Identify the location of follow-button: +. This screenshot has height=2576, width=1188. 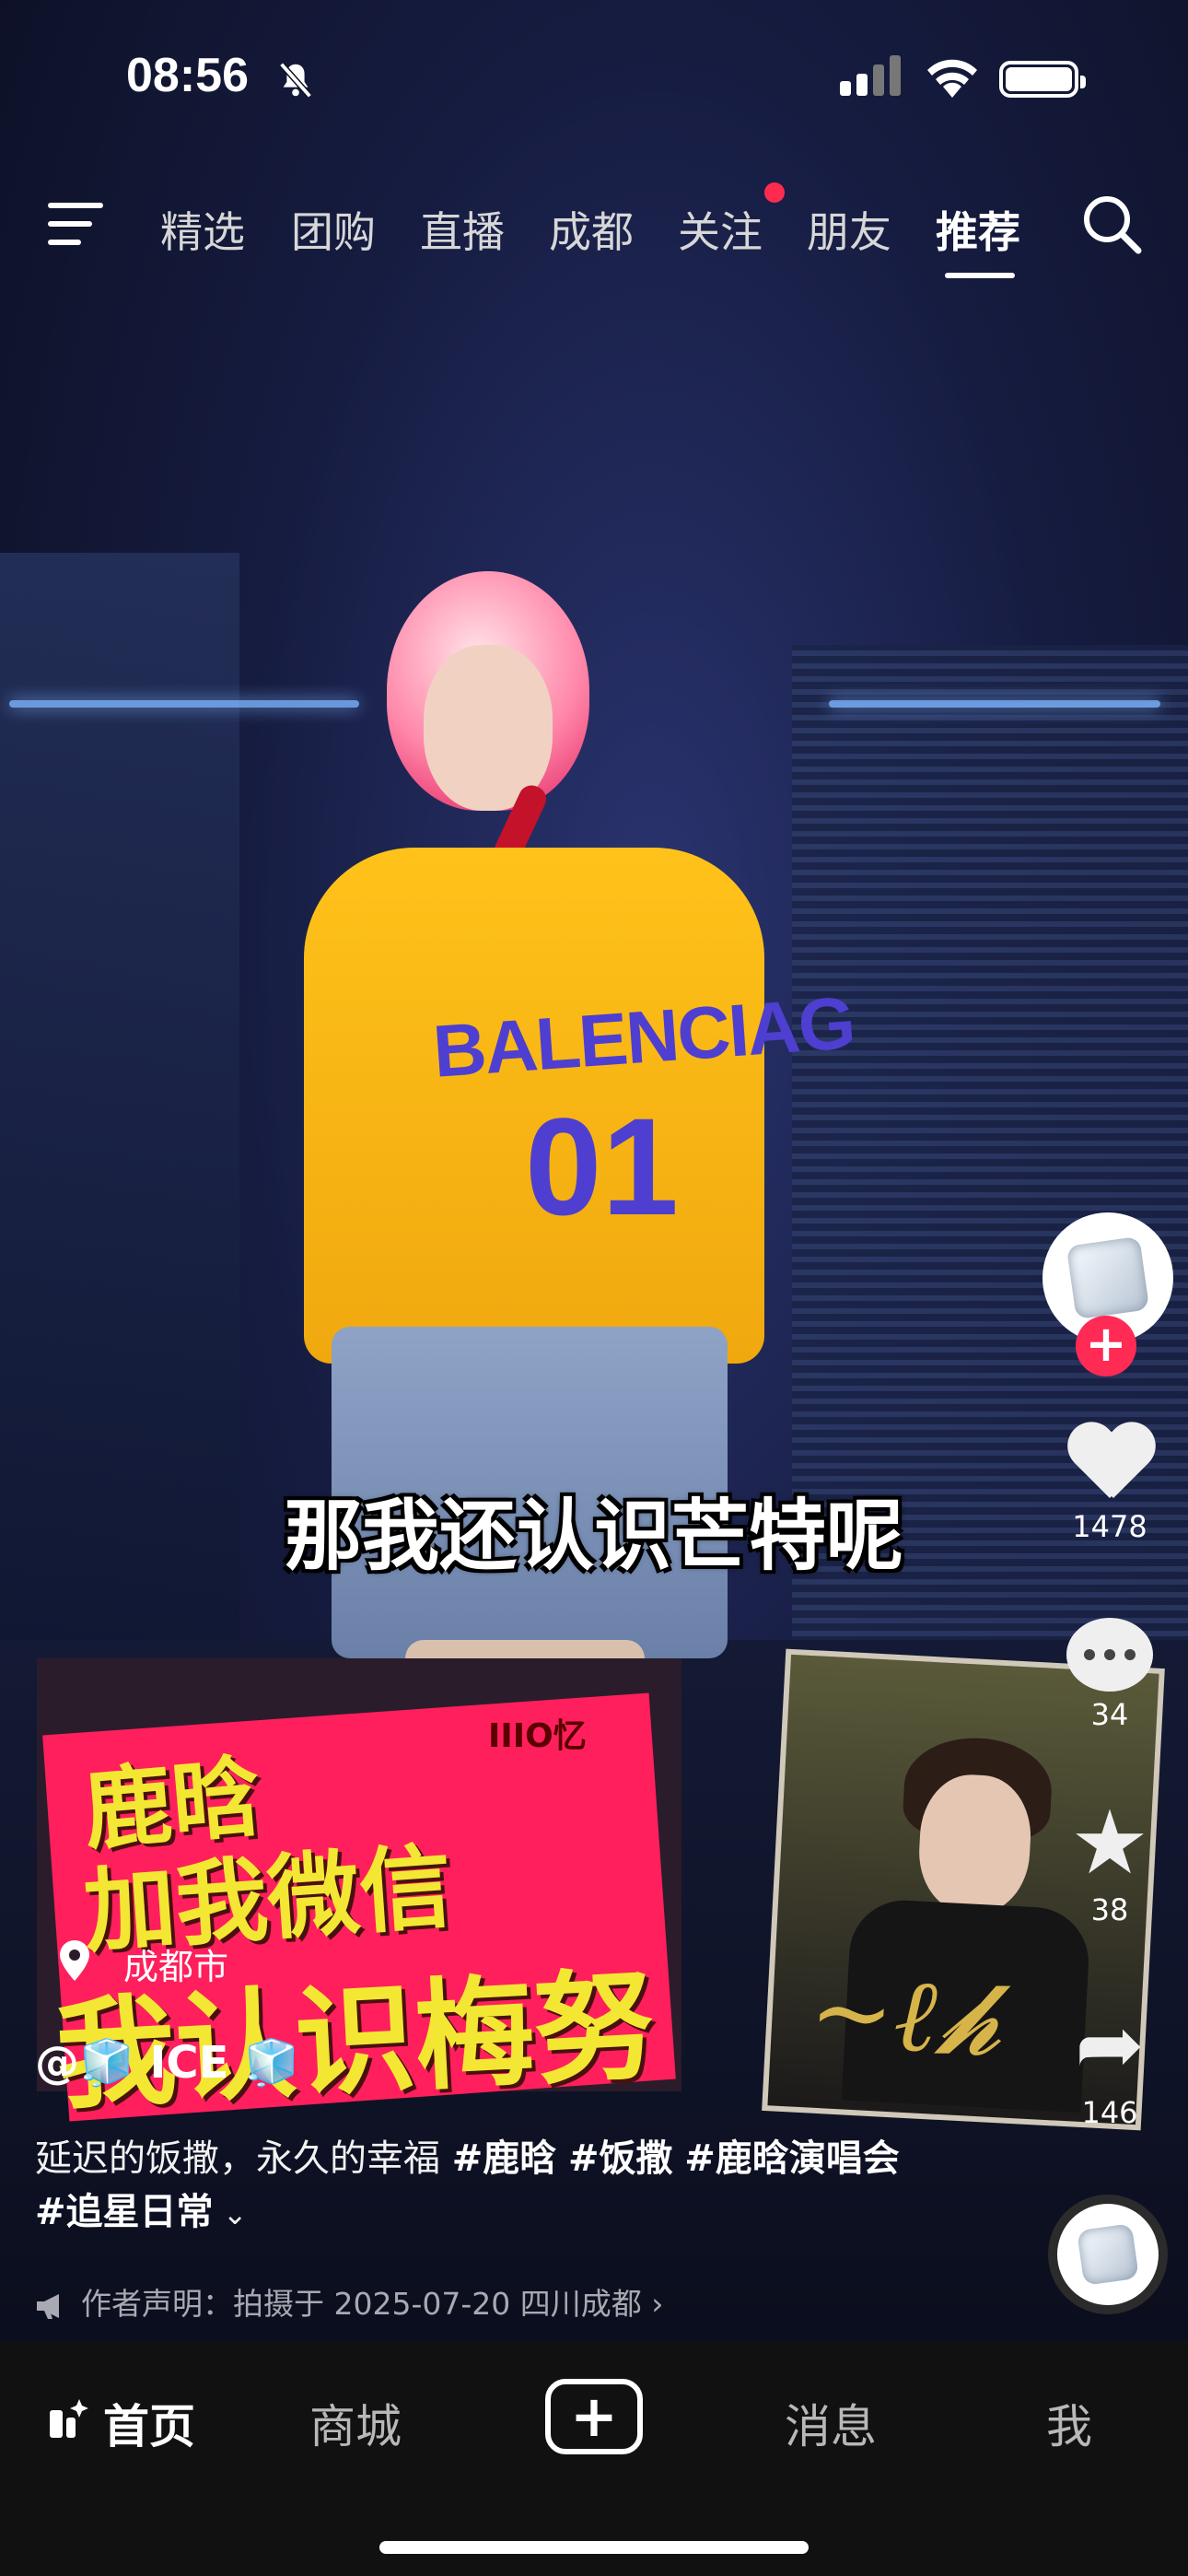
(1106, 1346).